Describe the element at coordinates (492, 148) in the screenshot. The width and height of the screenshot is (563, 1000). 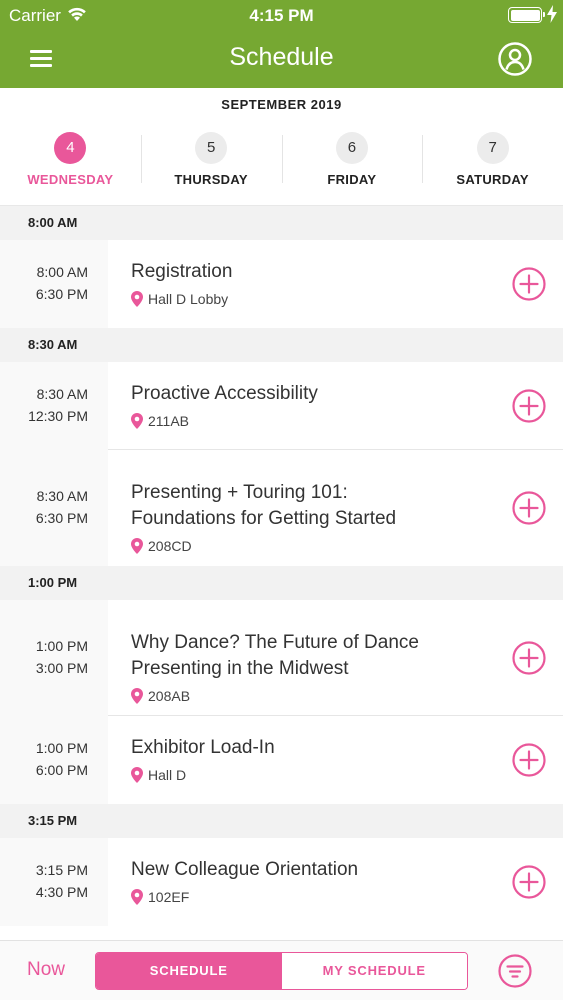
I see `day-number: 7` at that location.